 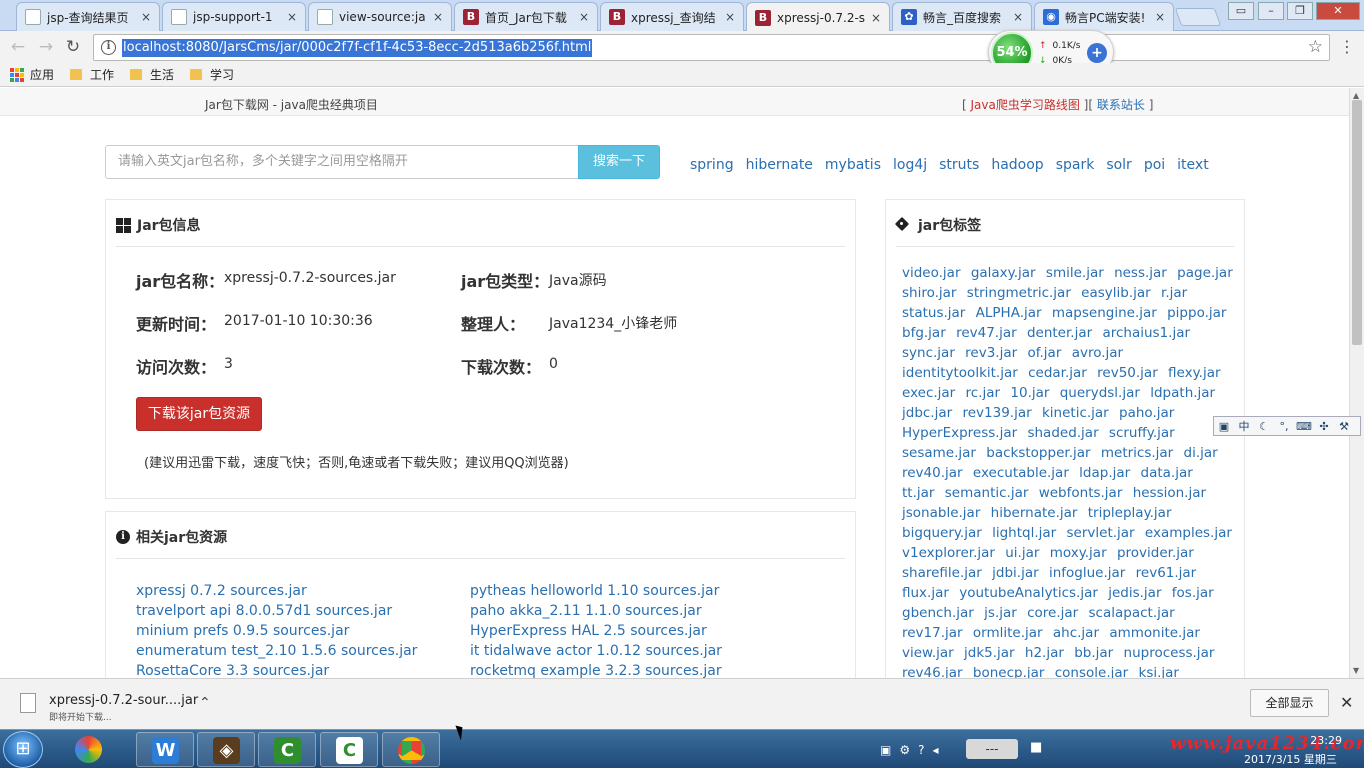 I want to click on ime-logo-icon: ▣, so click(x=1224, y=426).